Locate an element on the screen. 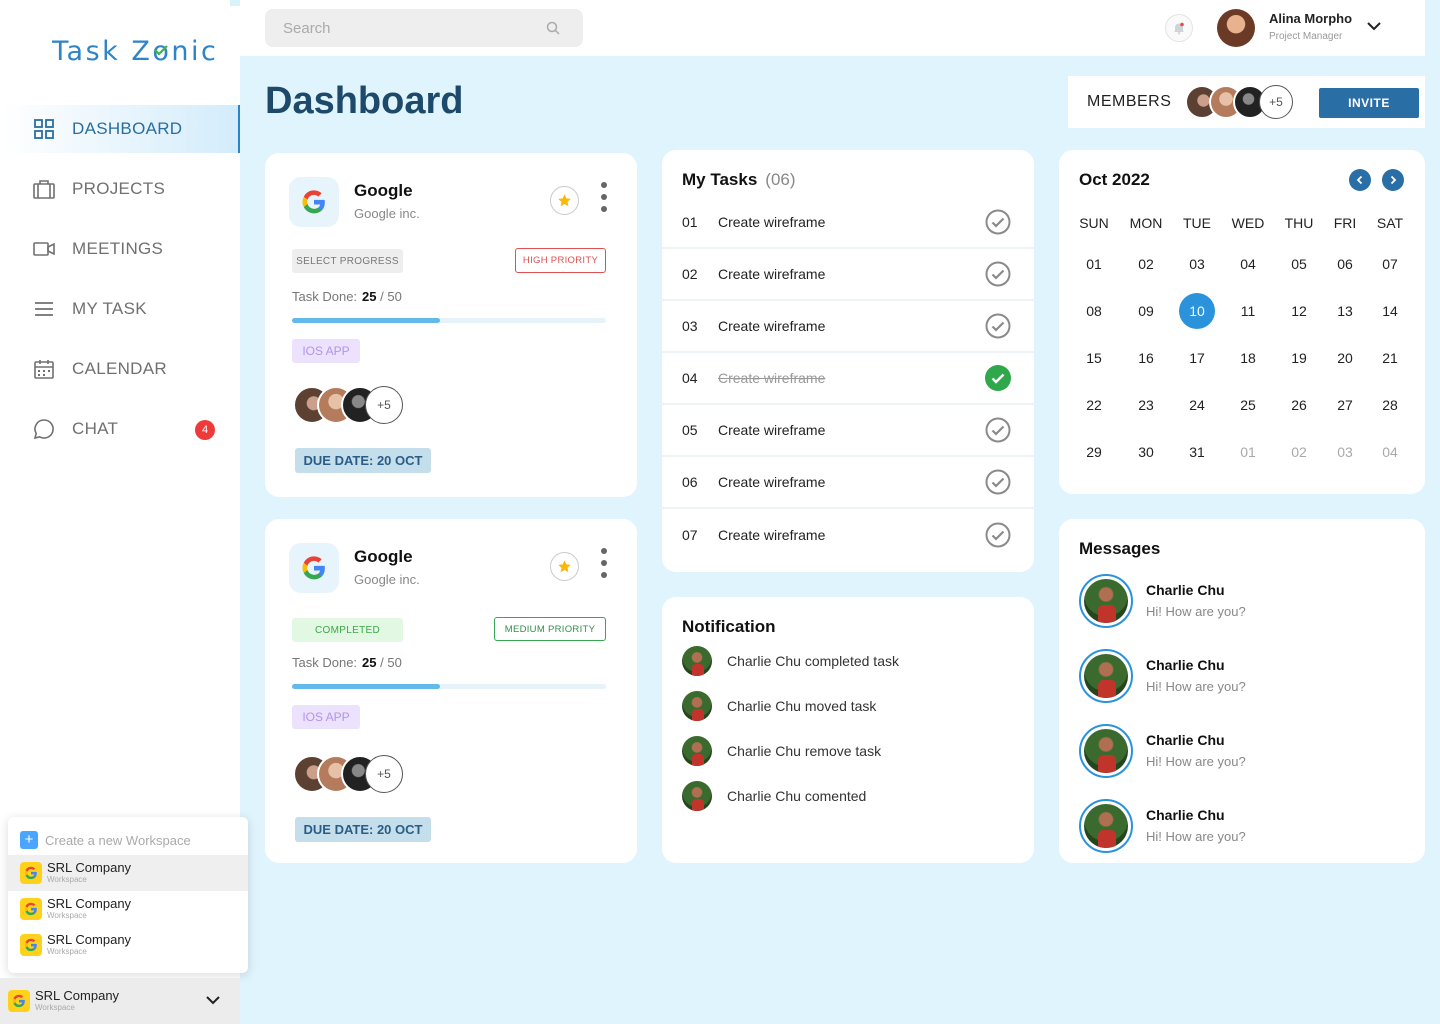 This screenshot has height=1024, width=1440. page-title: Dashboard is located at coordinates (364, 101).